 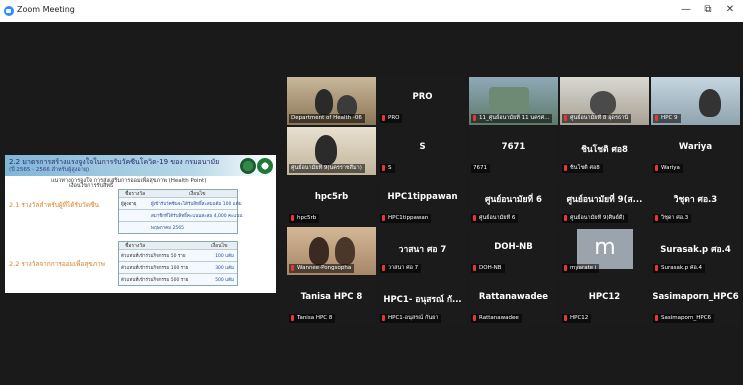 I want to click on participant-name-label: ศูนย์อนามัยที่ 8 อุดรธานี, so click(x=597, y=118).